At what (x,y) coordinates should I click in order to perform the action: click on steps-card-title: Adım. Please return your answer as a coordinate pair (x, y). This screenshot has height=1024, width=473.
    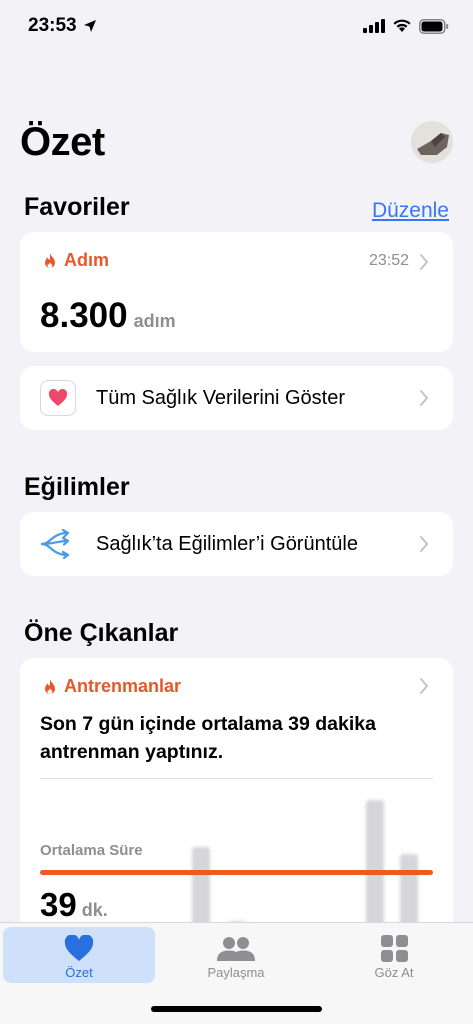
    Looking at the image, I should click on (86, 260).